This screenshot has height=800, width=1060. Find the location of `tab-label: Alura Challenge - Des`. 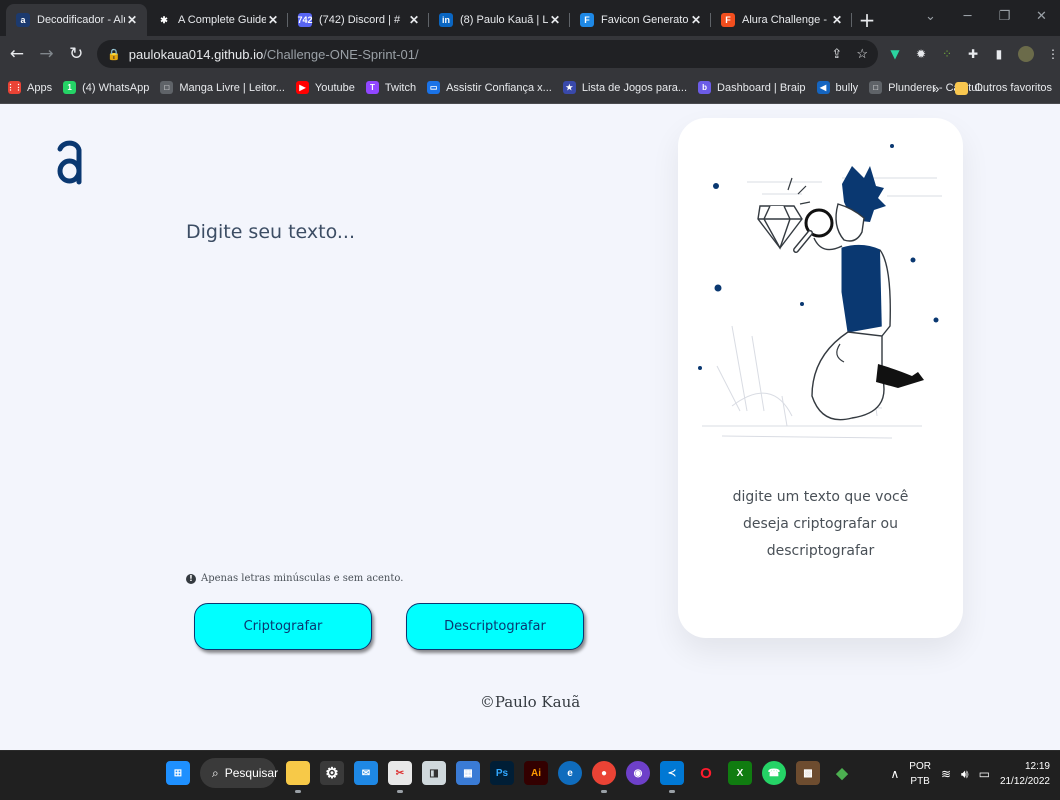

tab-label: Alura Challenge - Des is located at coordinates (786, 20).